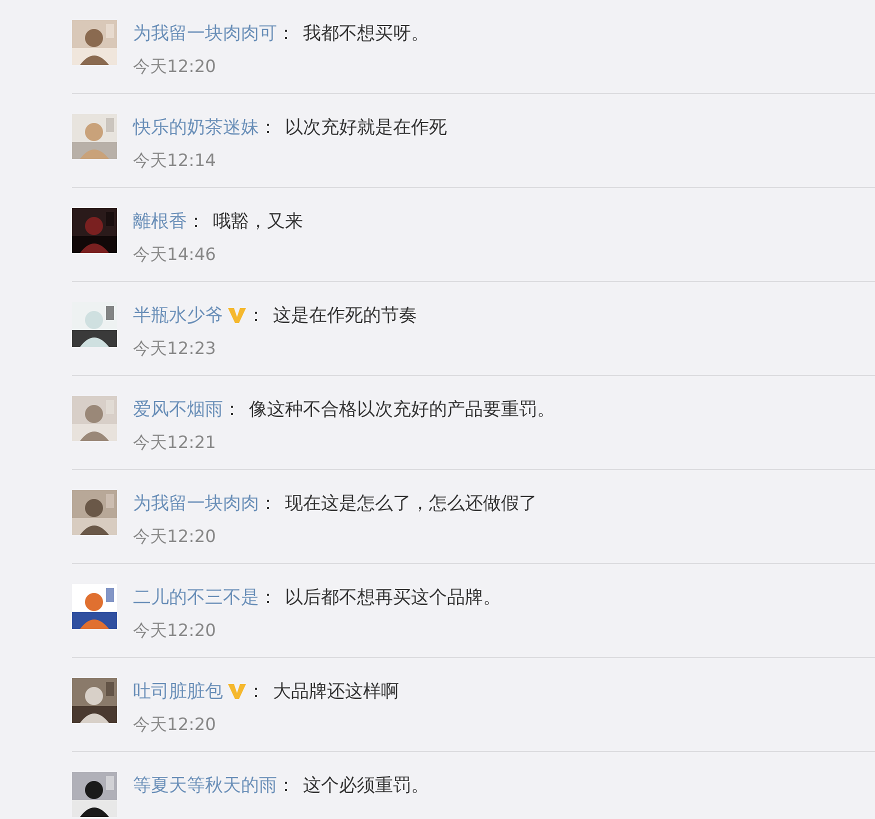  I want to click on comment-text: 哦豁，又来, so click(258, 221).